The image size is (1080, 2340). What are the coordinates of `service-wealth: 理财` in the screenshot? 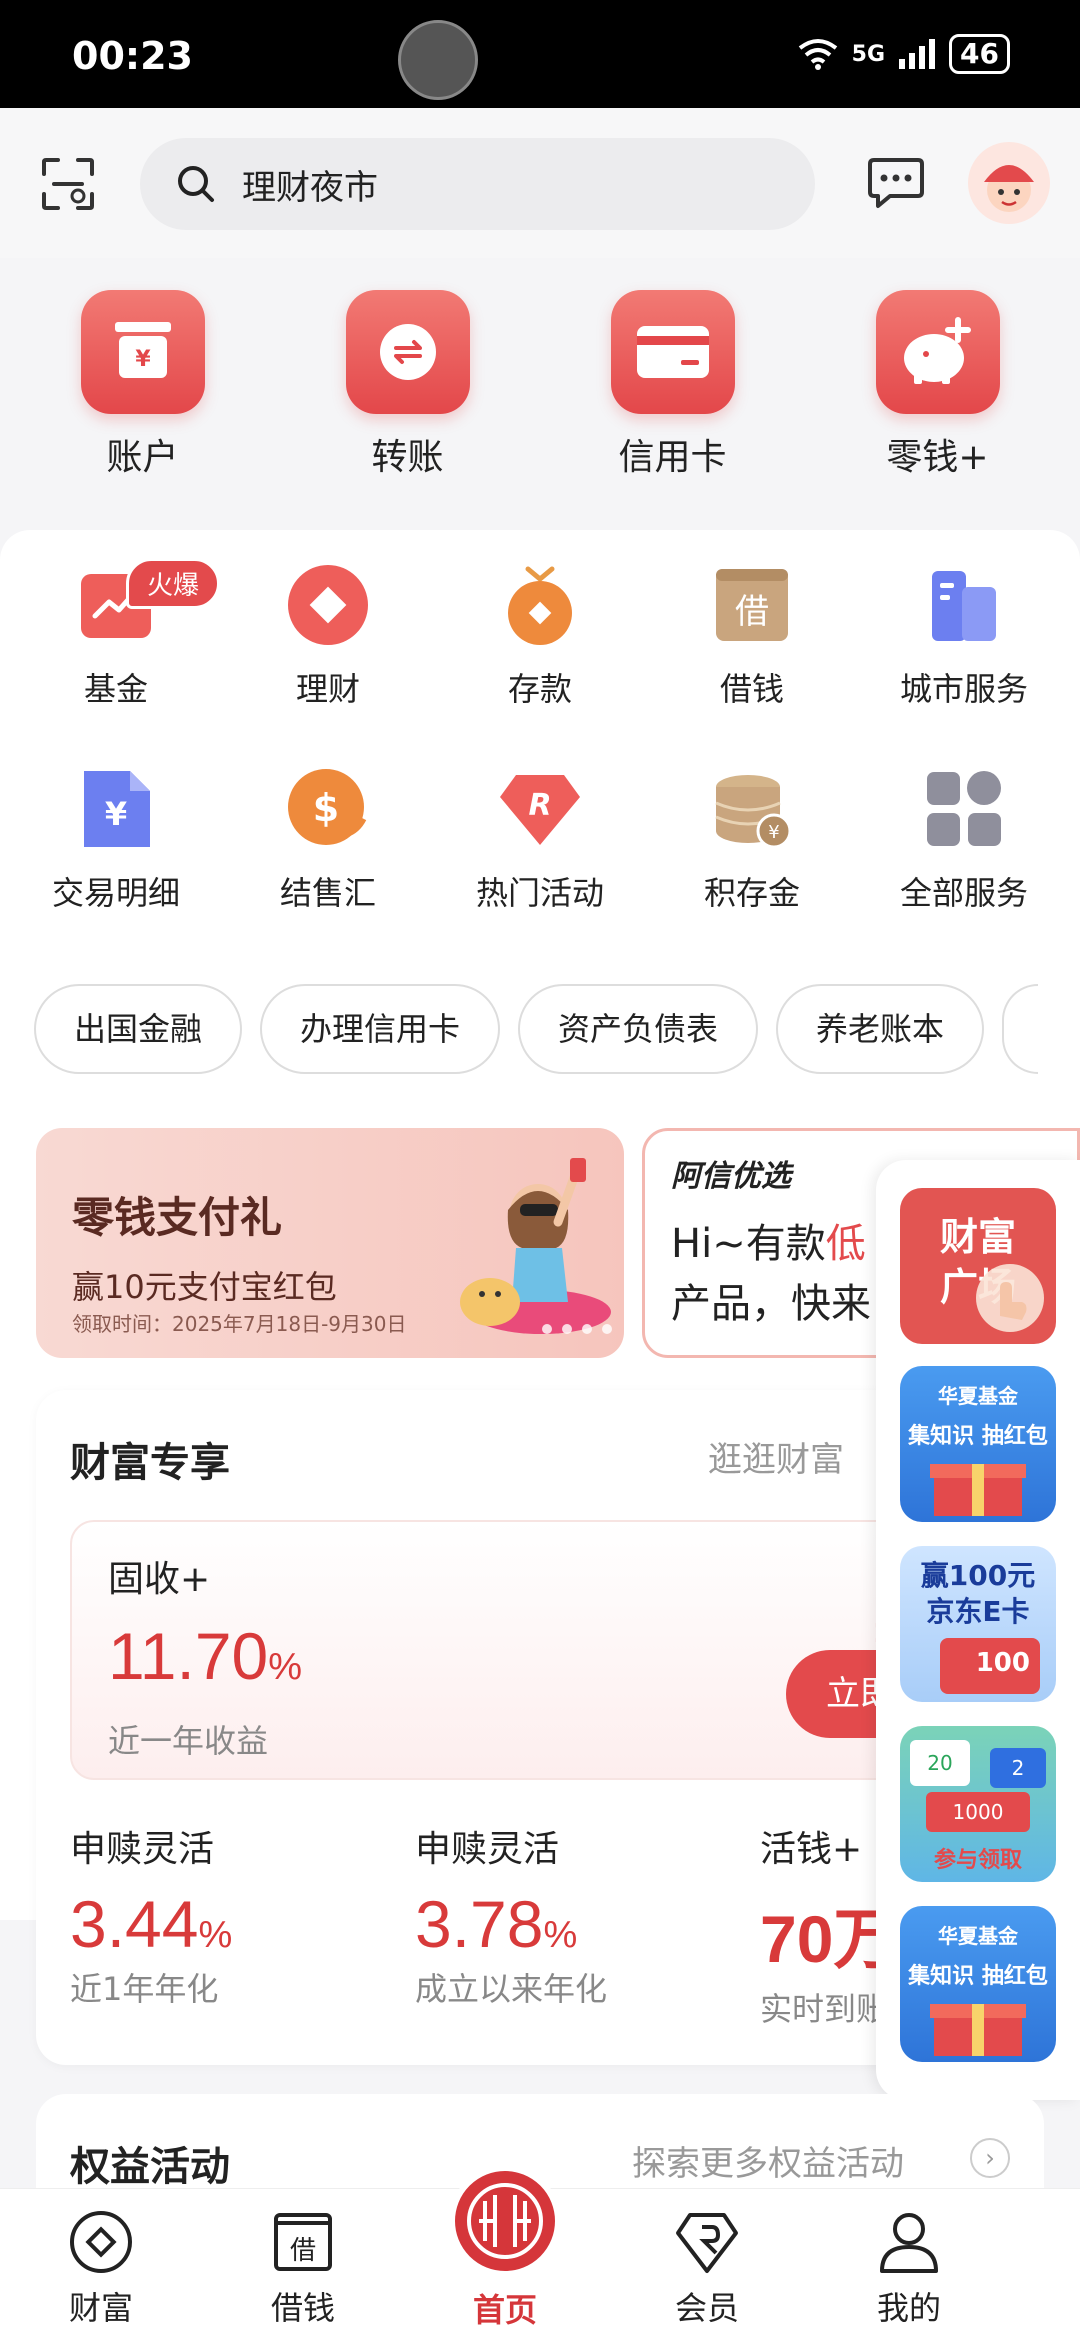 It's located at (328, 635).